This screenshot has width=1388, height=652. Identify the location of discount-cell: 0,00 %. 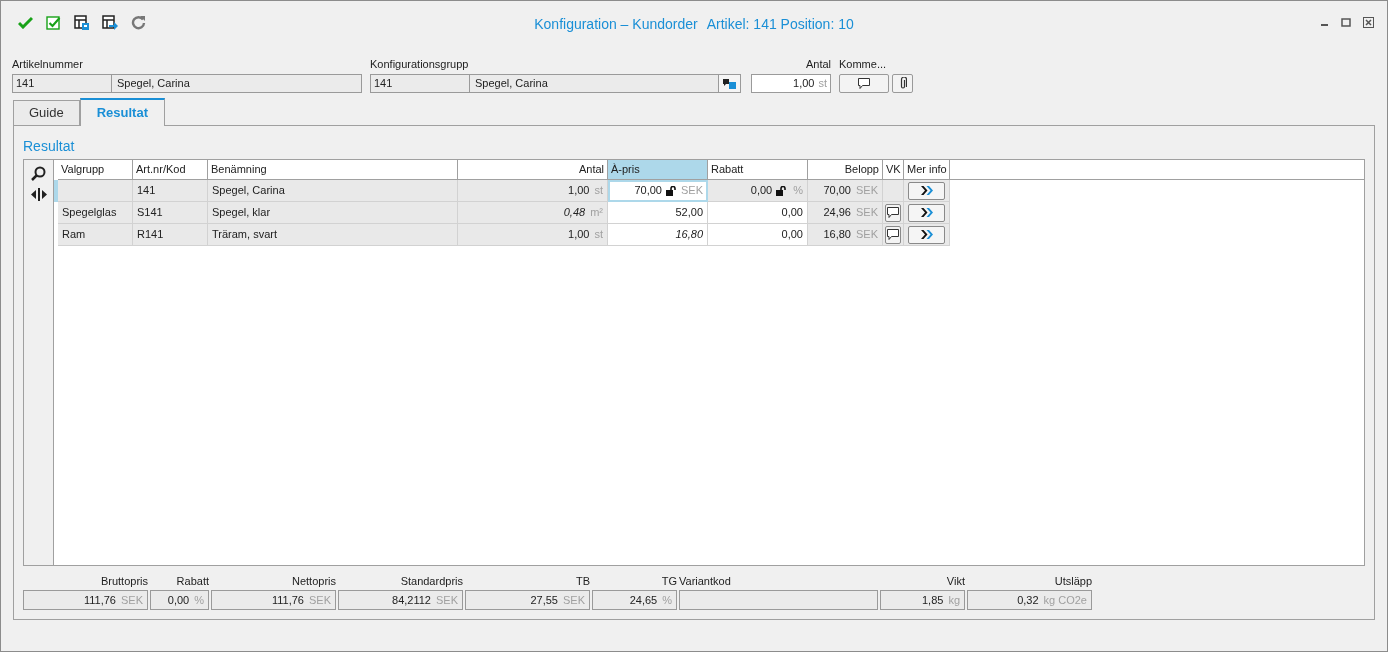
(758, 191).